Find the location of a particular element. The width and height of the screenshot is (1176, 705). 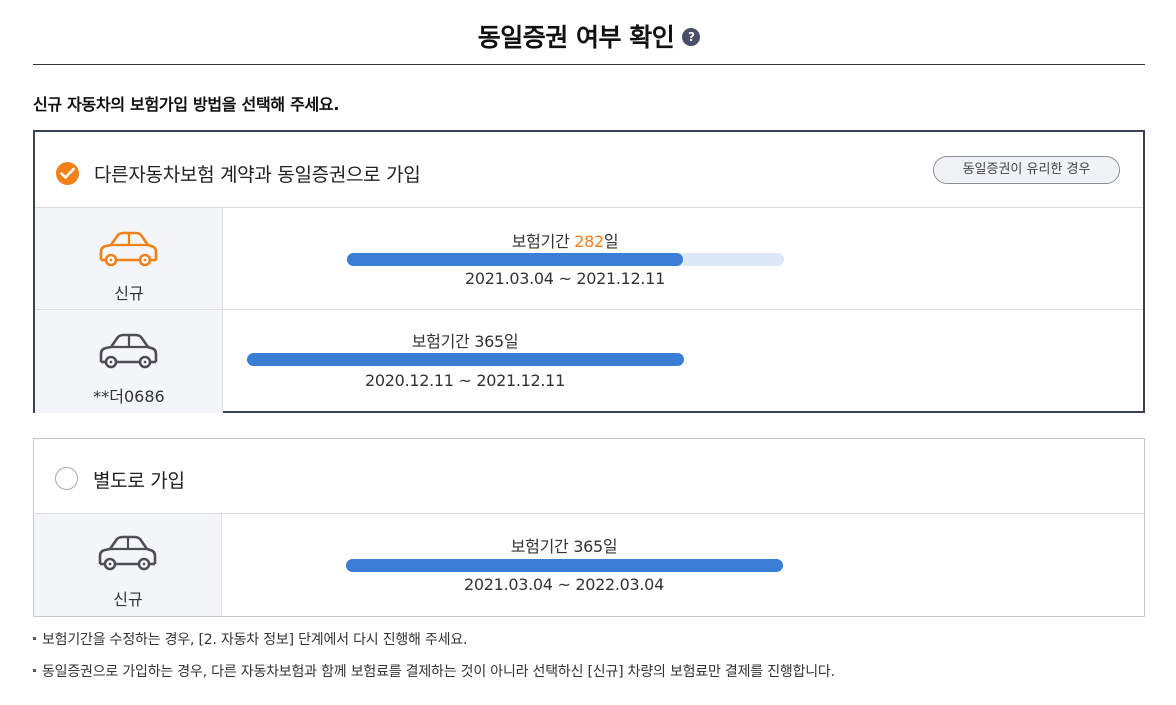

period-dates: 2021.03.04 ~ 2022.03.04 is located at coordinates (564, 584).